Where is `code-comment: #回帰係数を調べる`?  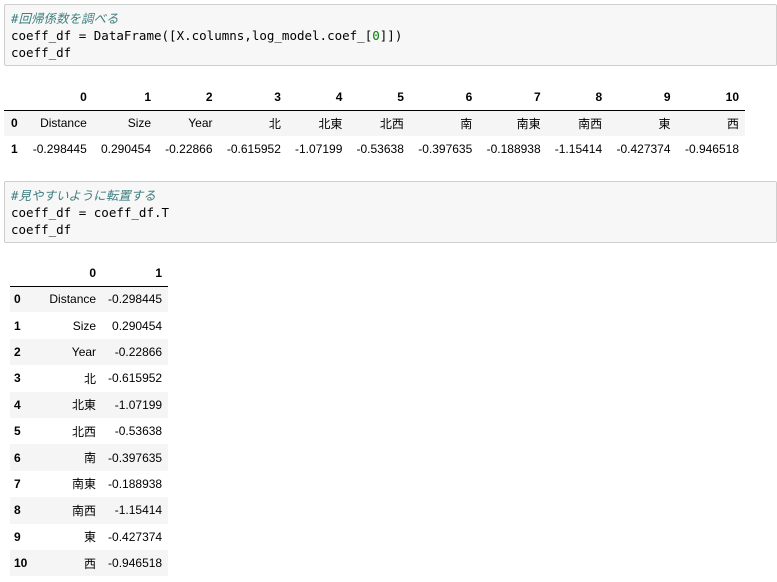 code-comment: #回帰係数を調べる is located at coordinates (65, 18).